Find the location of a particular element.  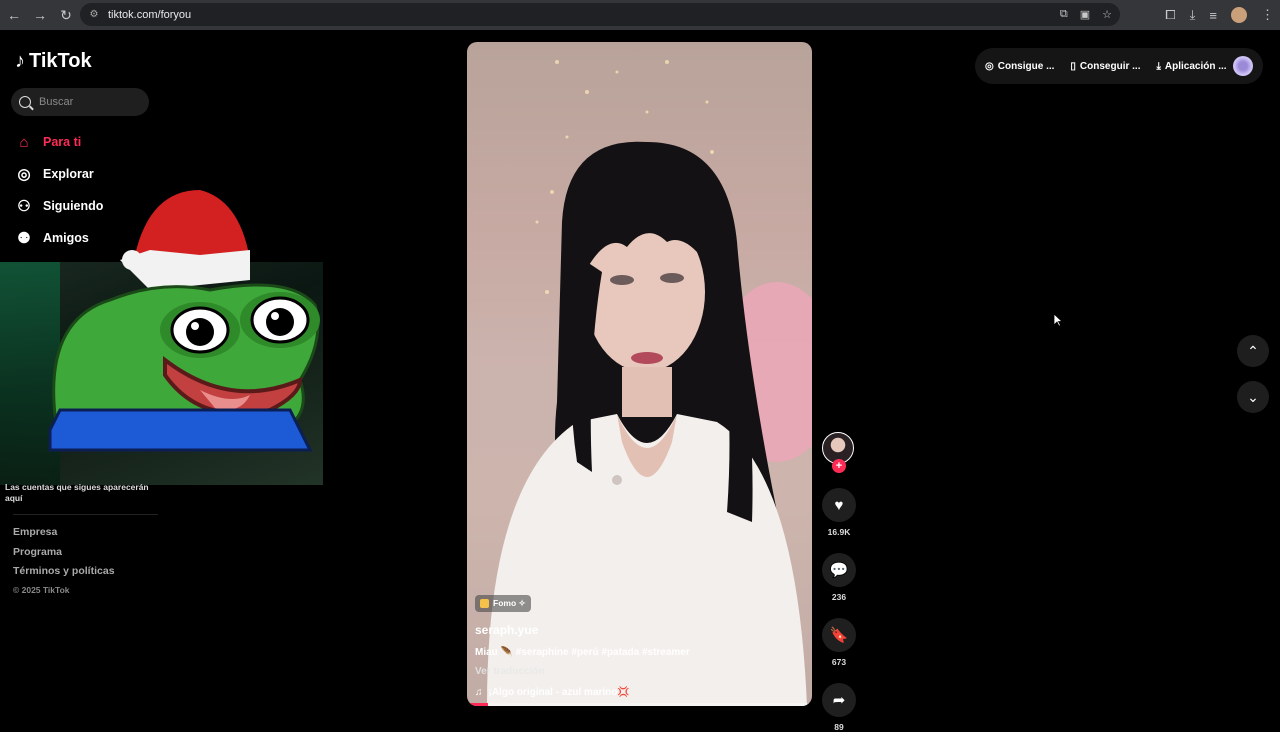

music-note-icon: ♫ is located at coordinates (479, 692).